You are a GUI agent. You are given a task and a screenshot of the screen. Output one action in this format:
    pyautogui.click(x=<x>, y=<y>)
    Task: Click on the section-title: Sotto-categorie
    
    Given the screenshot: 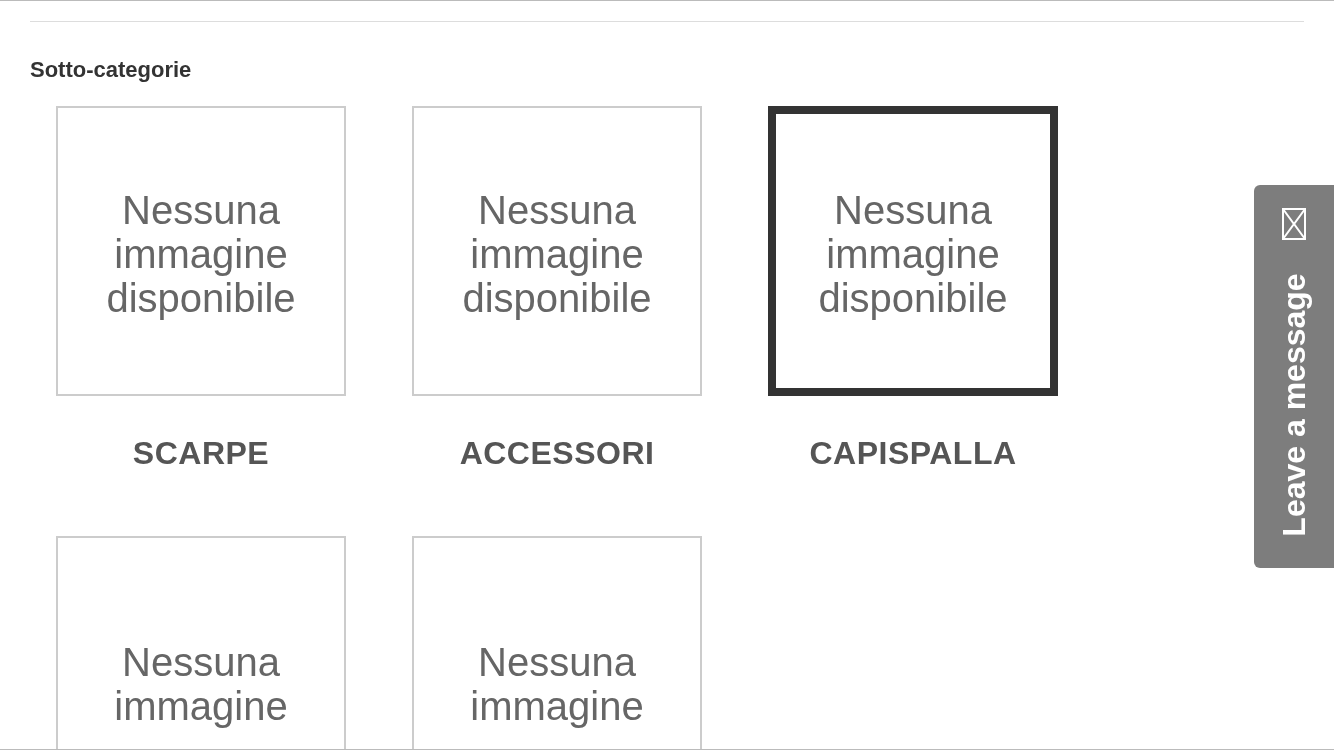 What is the action you would take?
    pyautogui.click(x=111, y=70)
    